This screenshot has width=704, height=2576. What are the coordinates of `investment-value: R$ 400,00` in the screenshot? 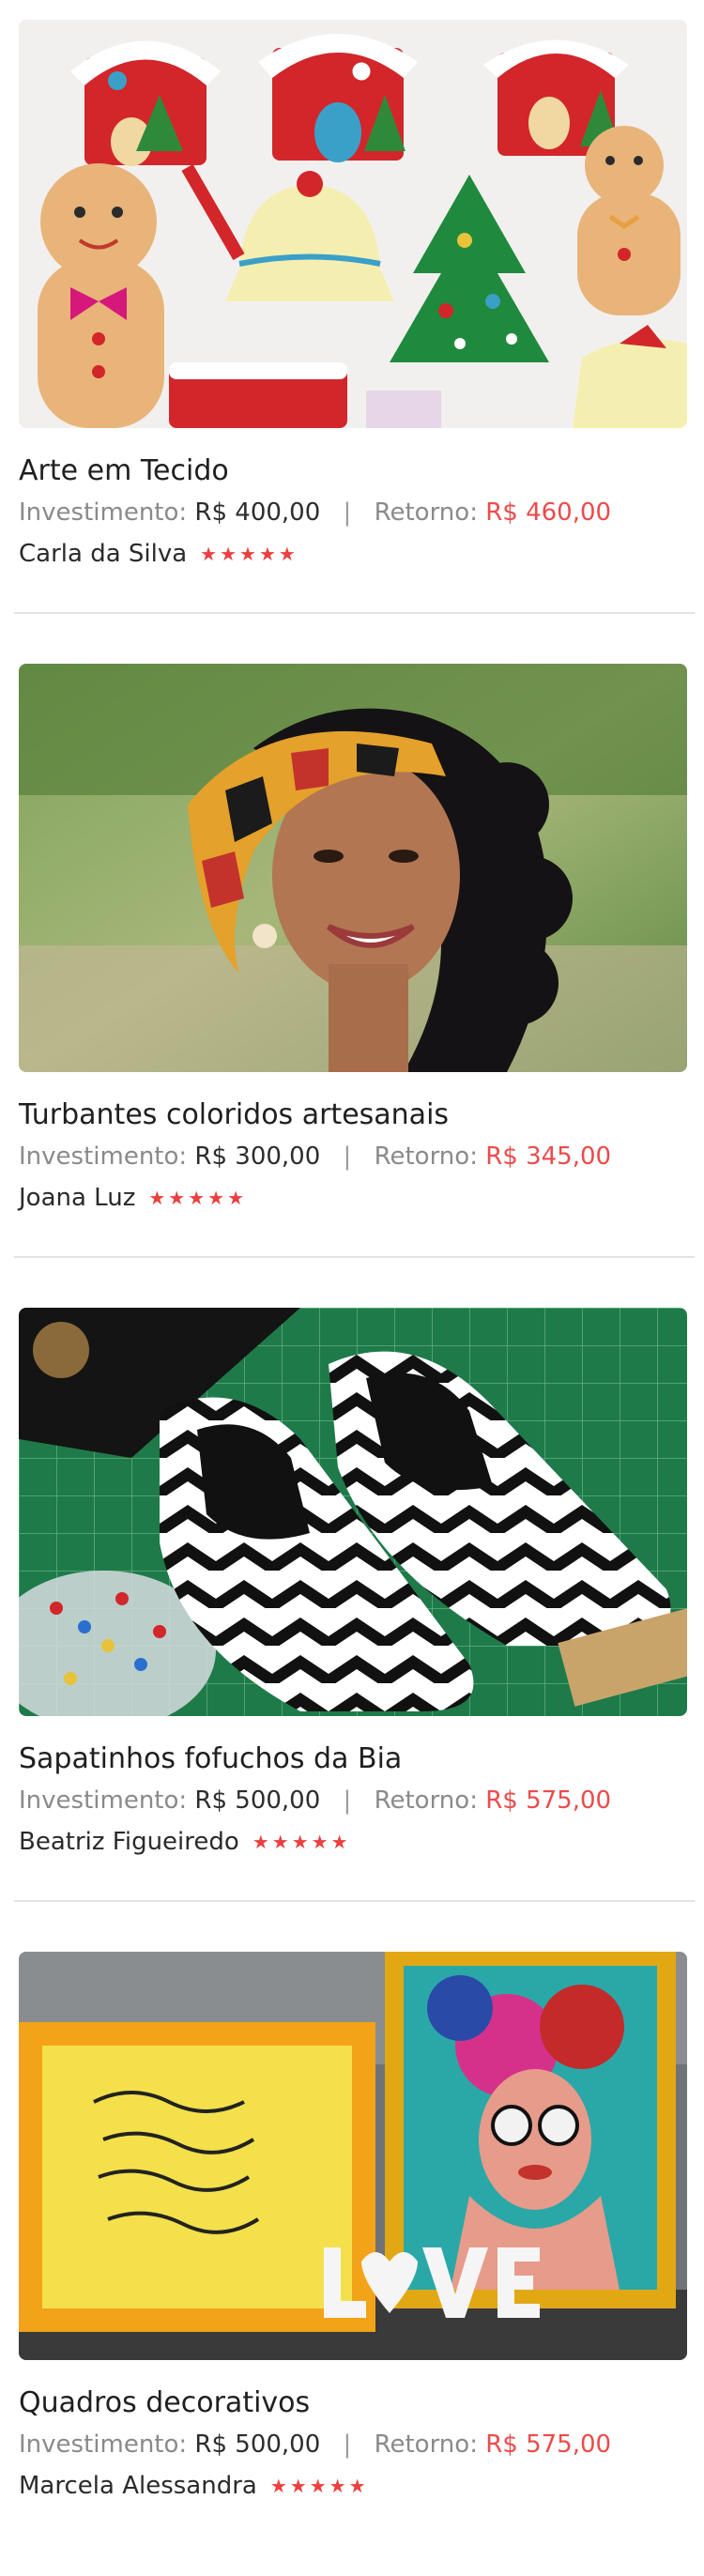 It's located at (257, 512).